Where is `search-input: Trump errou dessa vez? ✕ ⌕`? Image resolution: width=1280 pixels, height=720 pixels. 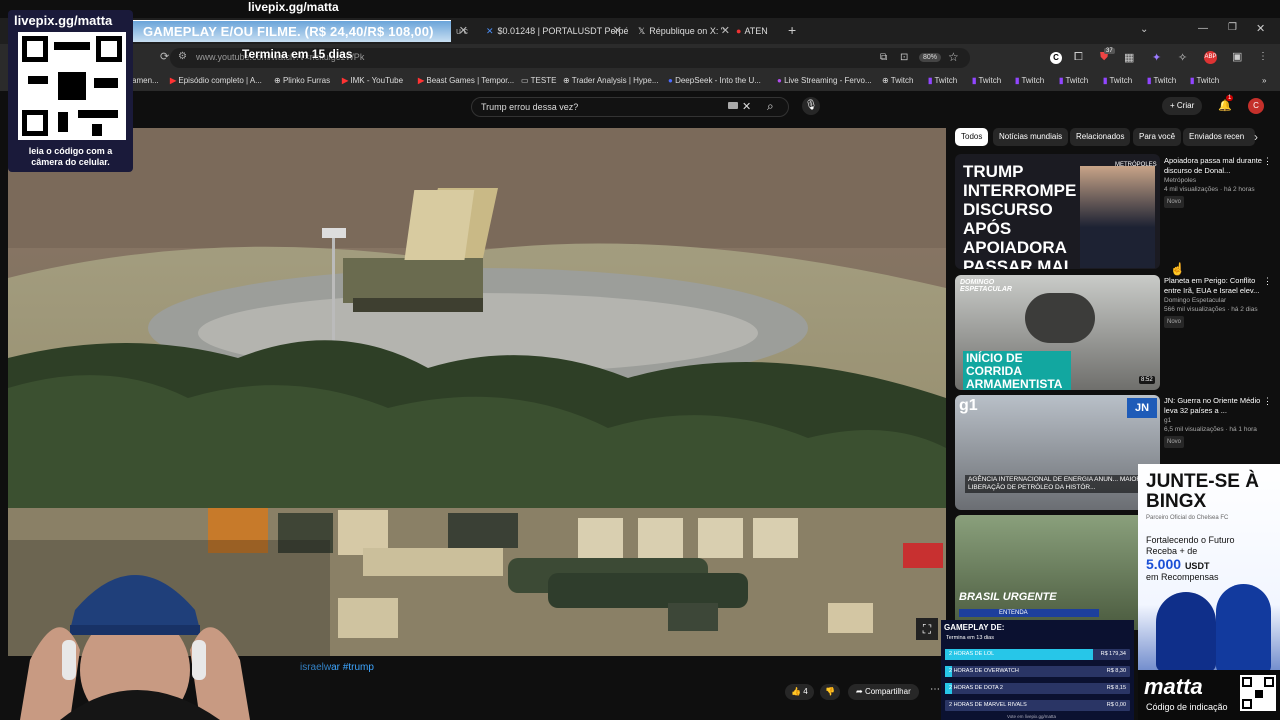 search-input: Trump errou dessa vez? ✕ ⌕ is located at coordinates (630, 107).